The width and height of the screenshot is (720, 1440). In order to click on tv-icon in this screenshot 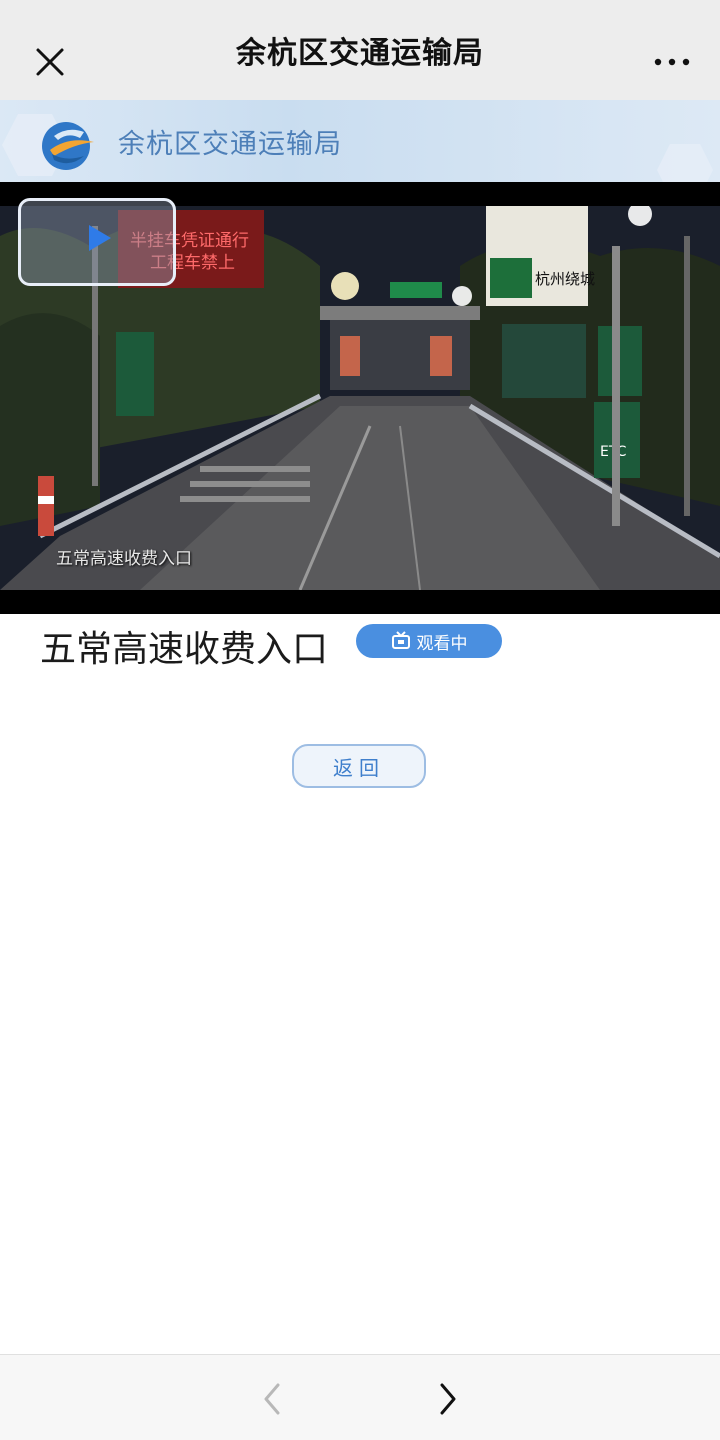, I will do `click(400, 640)`.